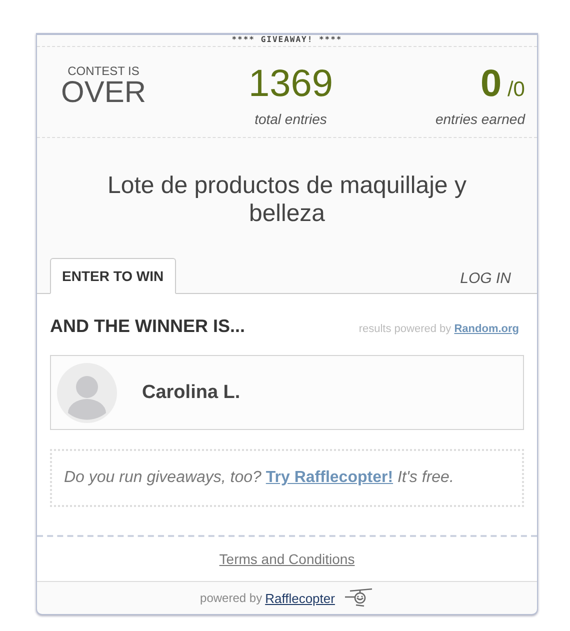 This screenshot has width=570, height=631. I want to click on avatar-icon, so click(87, 392).